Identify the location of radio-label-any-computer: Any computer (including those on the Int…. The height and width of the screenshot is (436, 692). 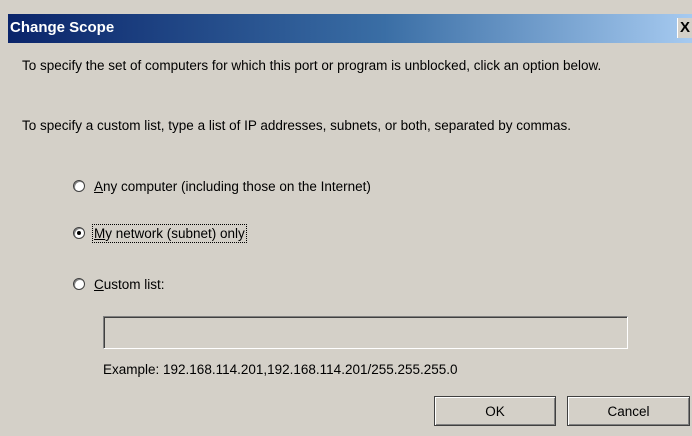
(232, 186).